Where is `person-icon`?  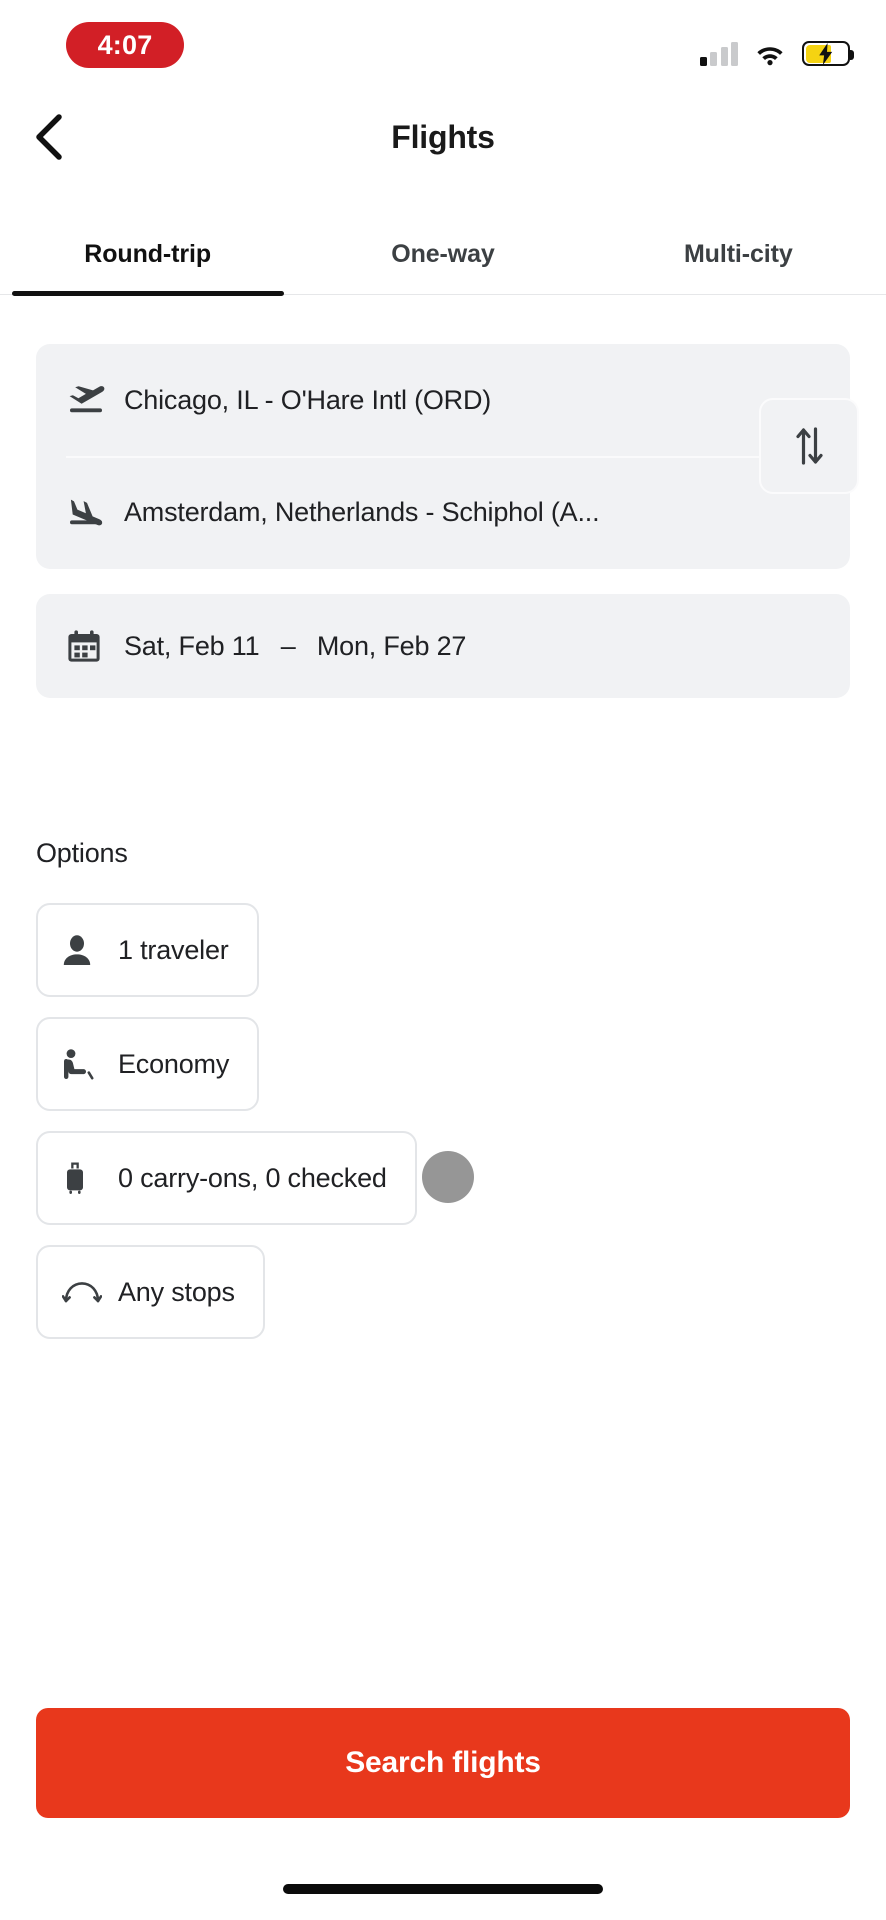 person-icon is located at coordinates (90, 950).